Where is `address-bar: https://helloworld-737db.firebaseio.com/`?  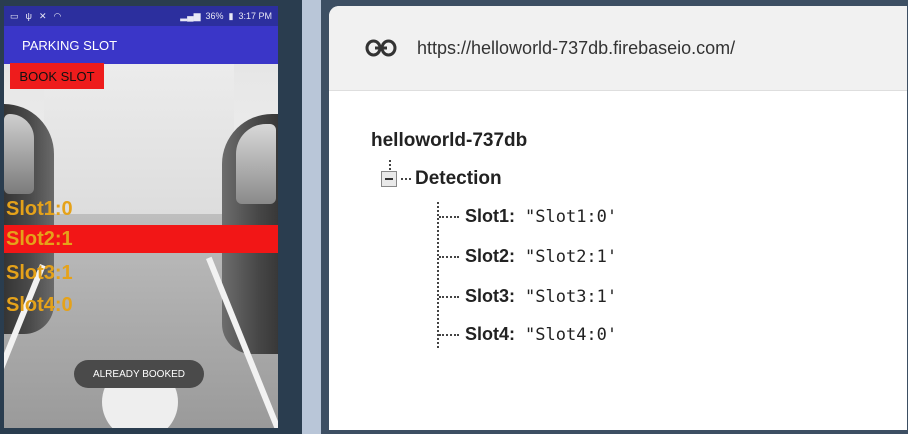 address-bar: https://helloworld-737db.firebaseio.com/ is located at coordinates (618, 48).